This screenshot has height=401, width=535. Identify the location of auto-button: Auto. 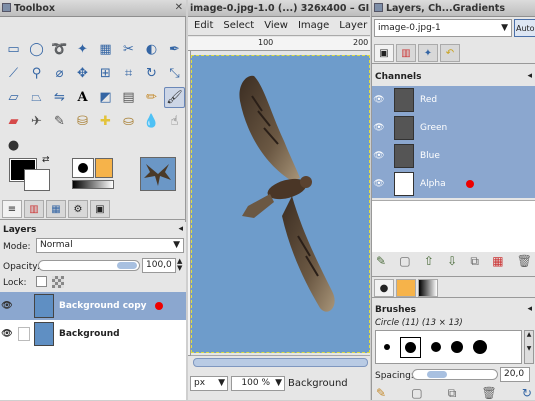
(524, 28).